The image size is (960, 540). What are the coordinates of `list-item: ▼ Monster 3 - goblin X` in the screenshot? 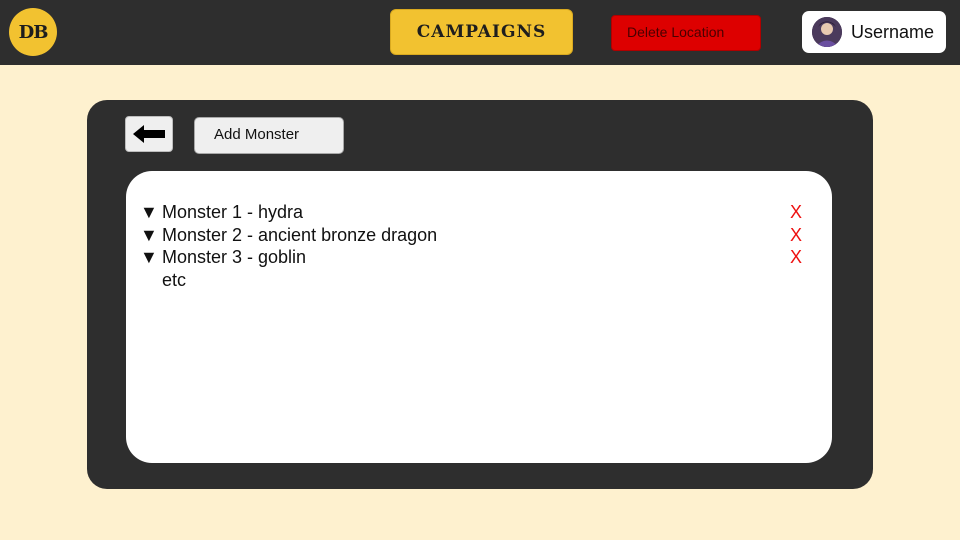 It's located at (480, 258).